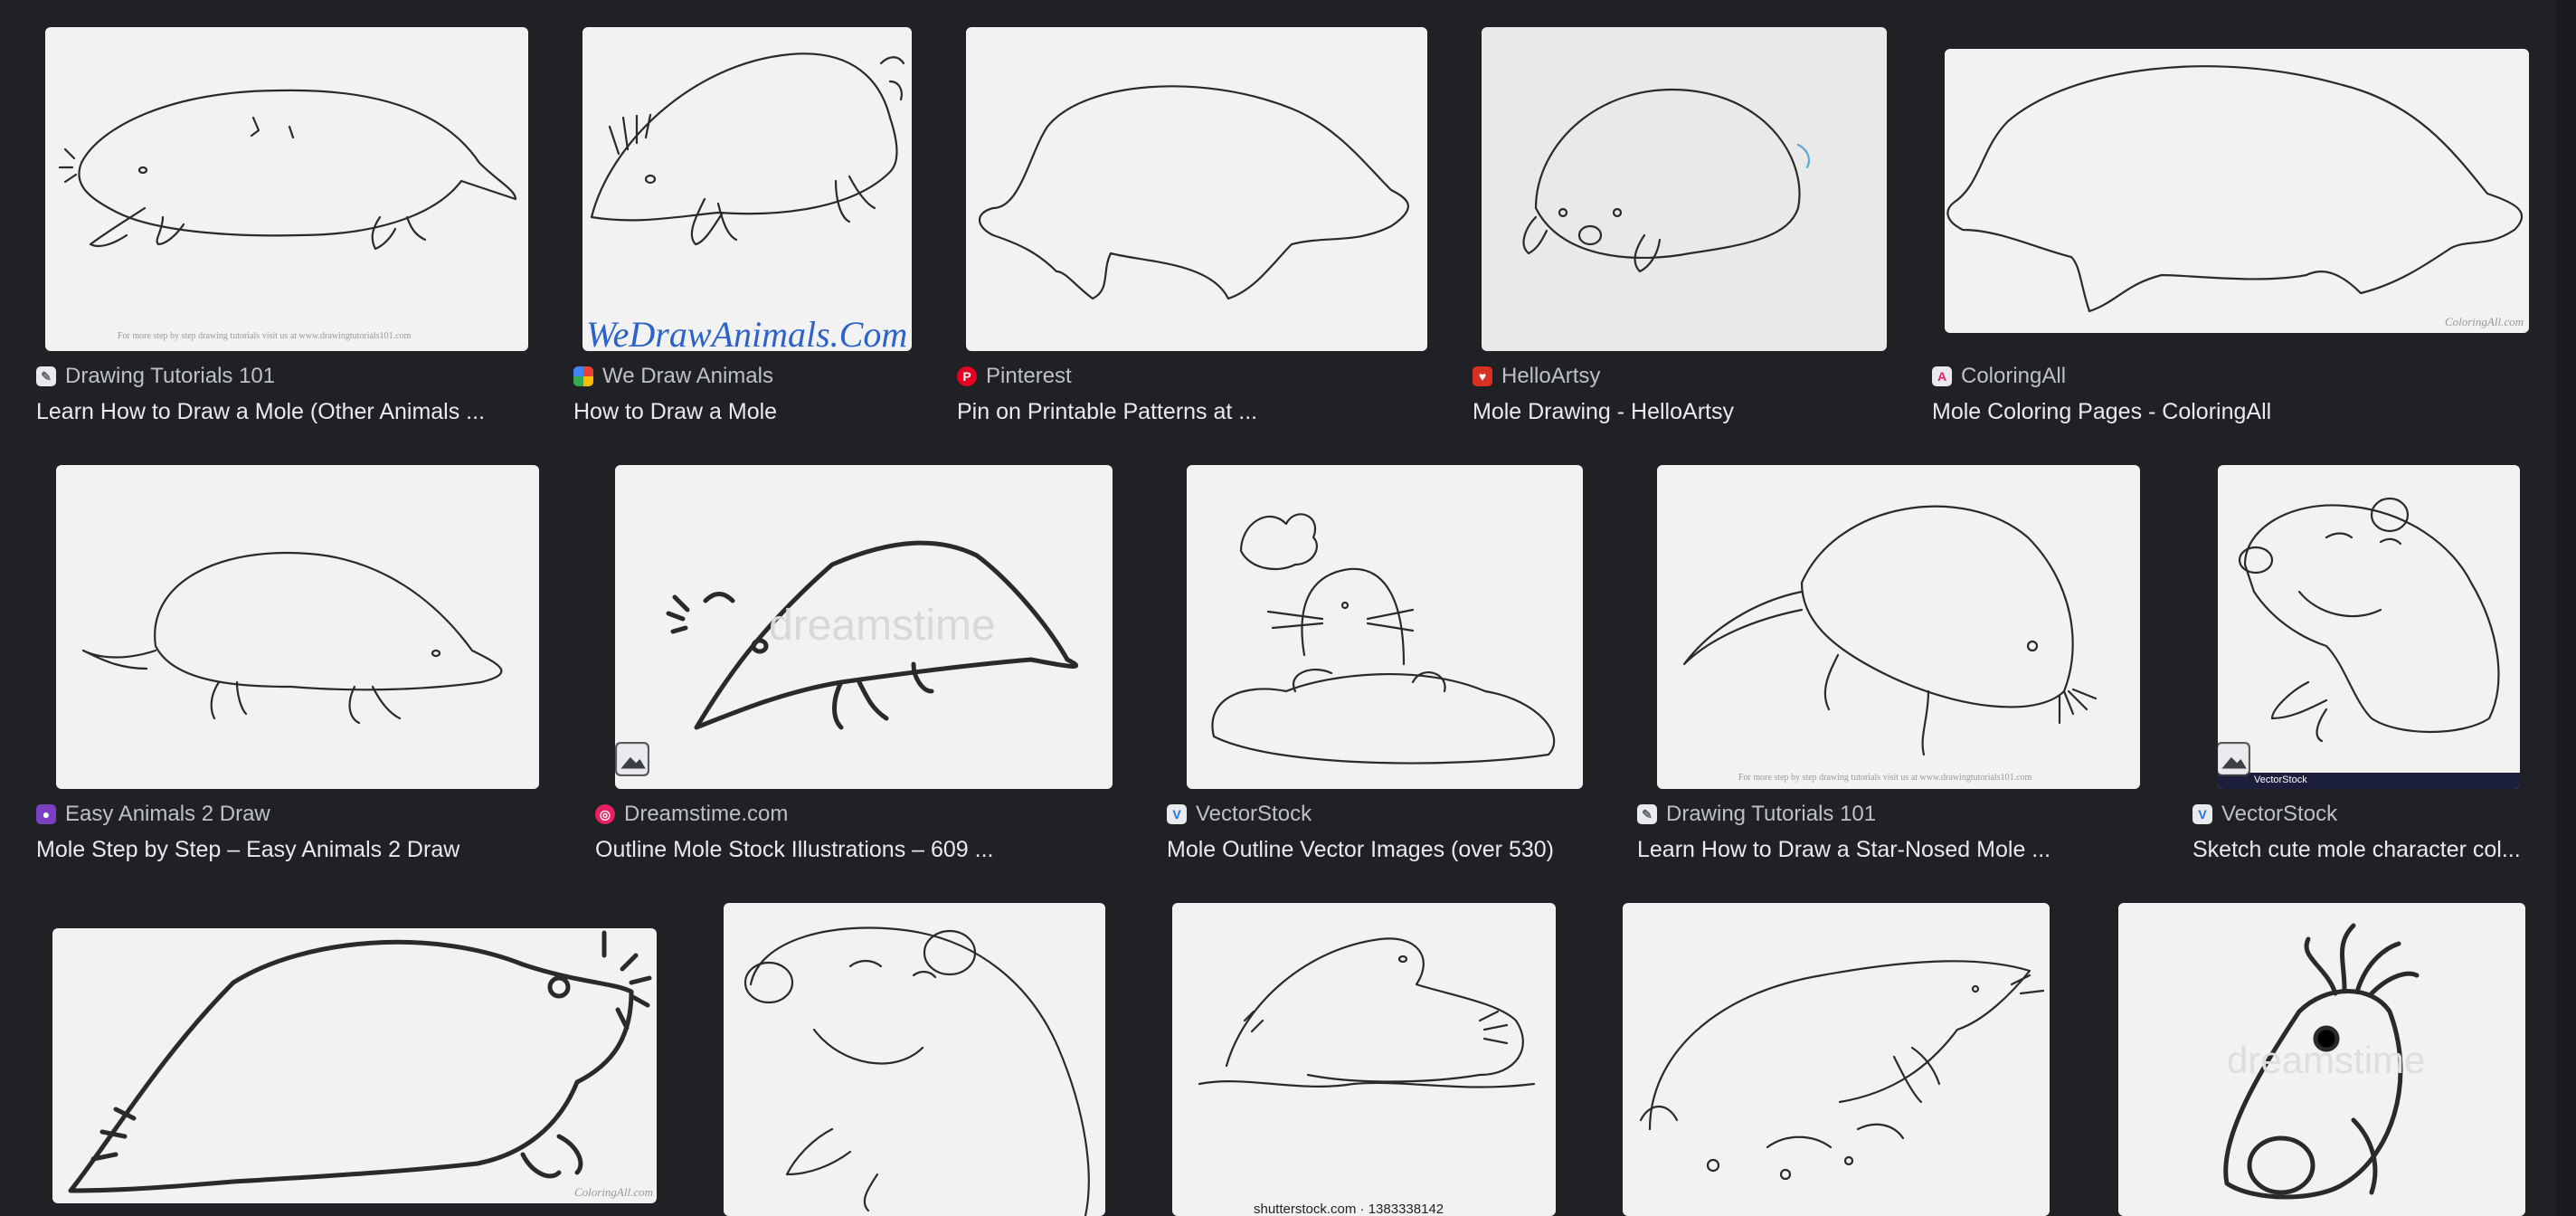 This screenshot has width=2576, height=1216. Describe the element at coordinates (1681, 414) in the screenshot. I see `result-title-4: Mole Drawing - HelloArtsy` at that location.